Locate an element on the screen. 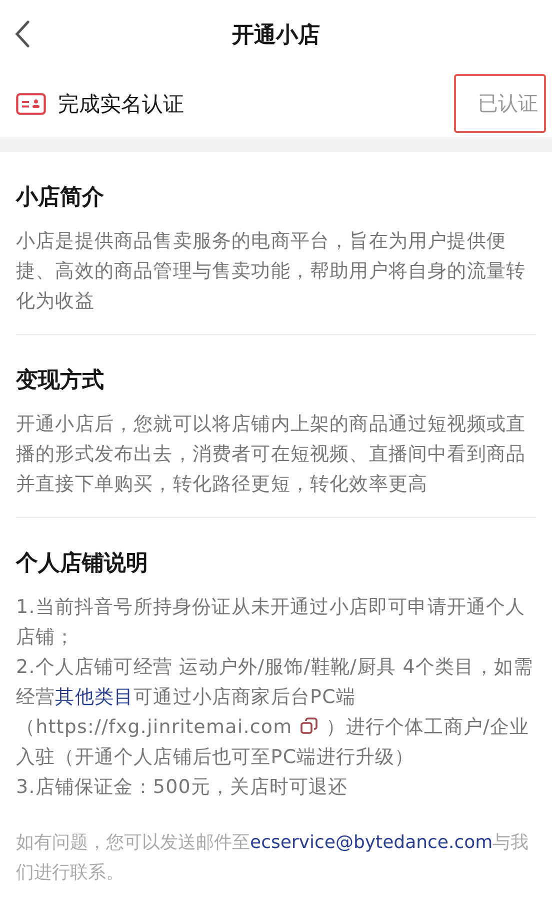 Image resolution: width=552 pixels, height=906 pixels. page-title: 开通小店 is located at coordinates (276, 36).